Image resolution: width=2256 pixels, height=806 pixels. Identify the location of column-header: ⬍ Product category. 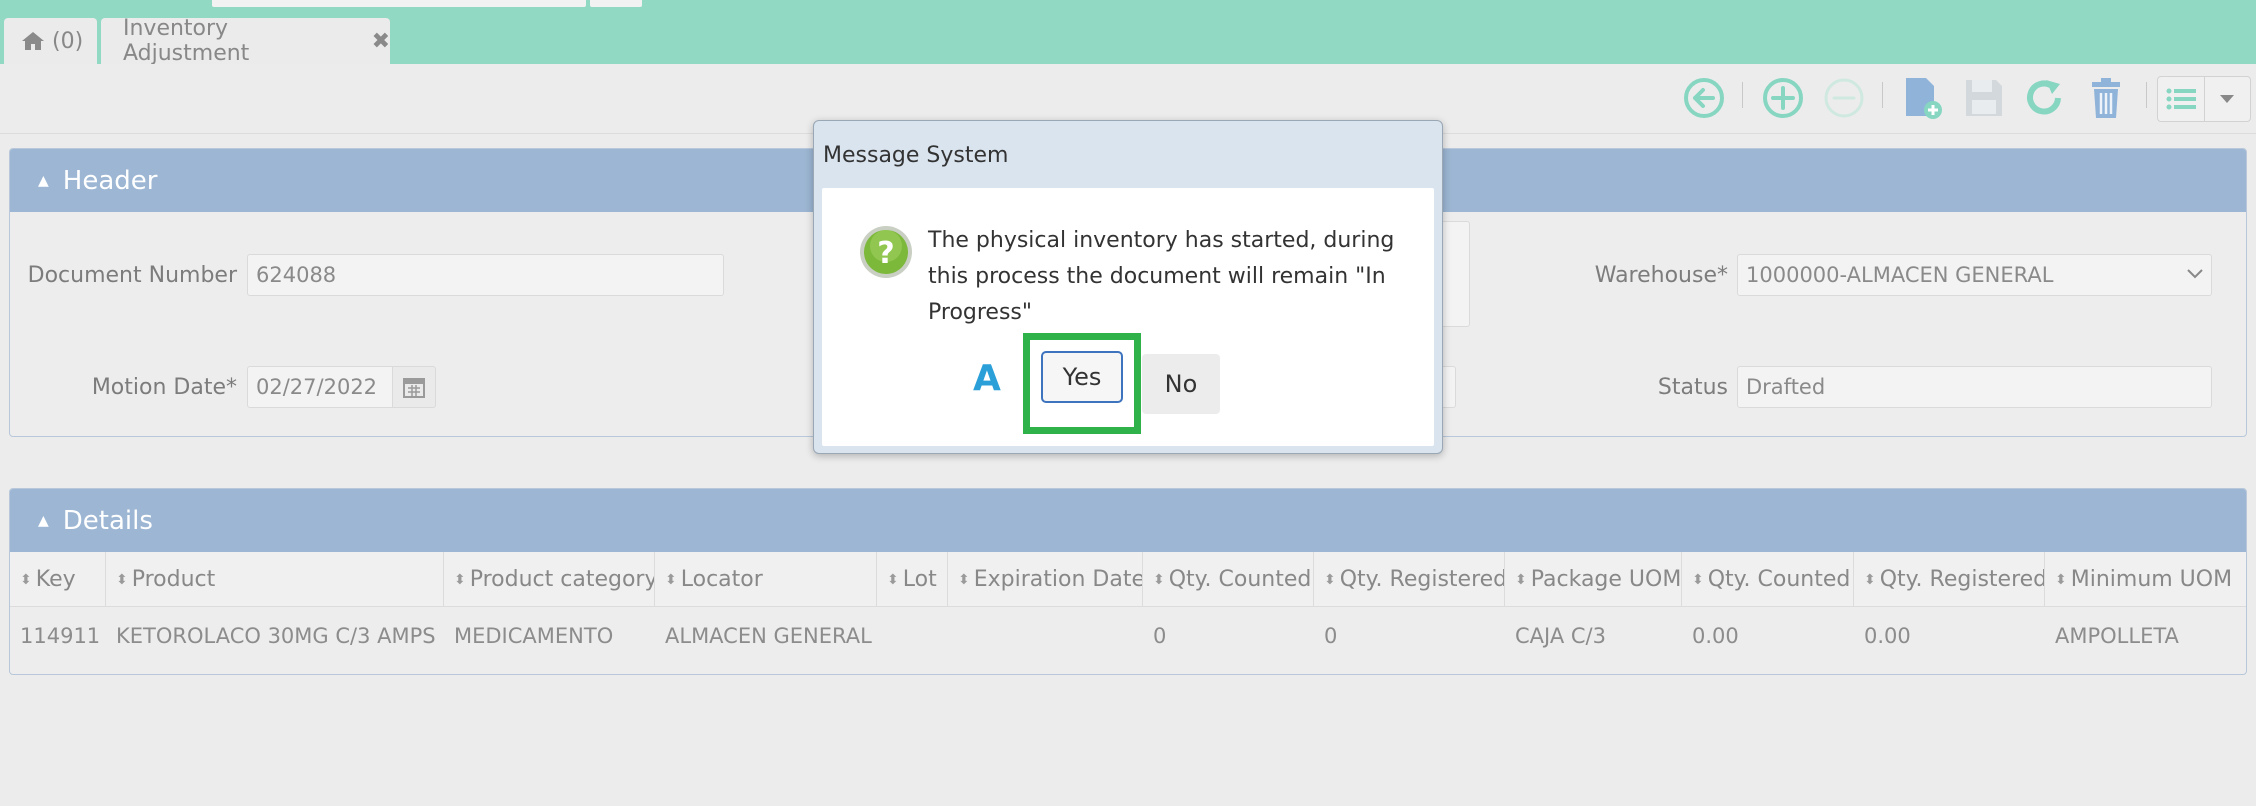
(549, 579).